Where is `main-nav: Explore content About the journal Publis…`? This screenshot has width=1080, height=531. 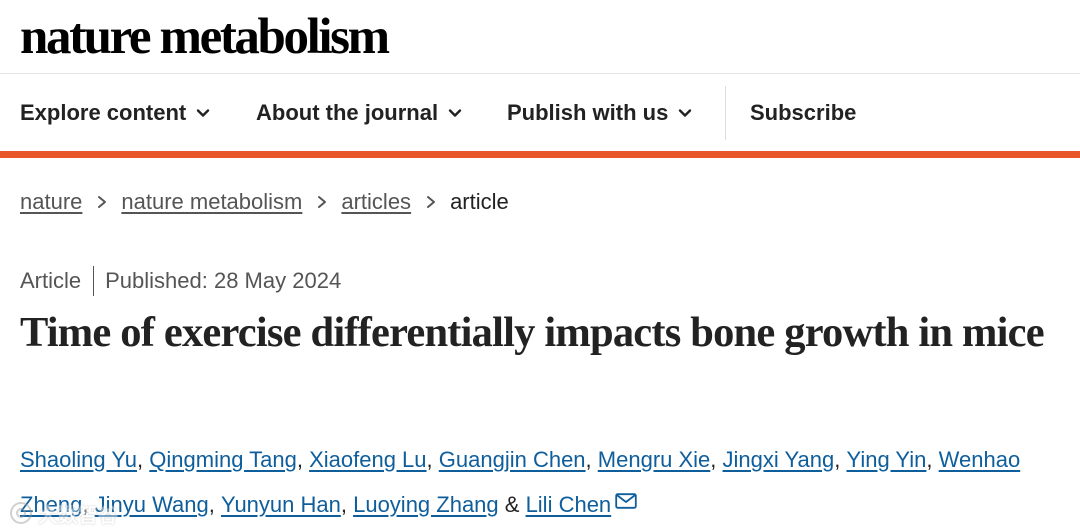 main-nav: Explore content About the journal Publis… is located at coordinates (540, 113).